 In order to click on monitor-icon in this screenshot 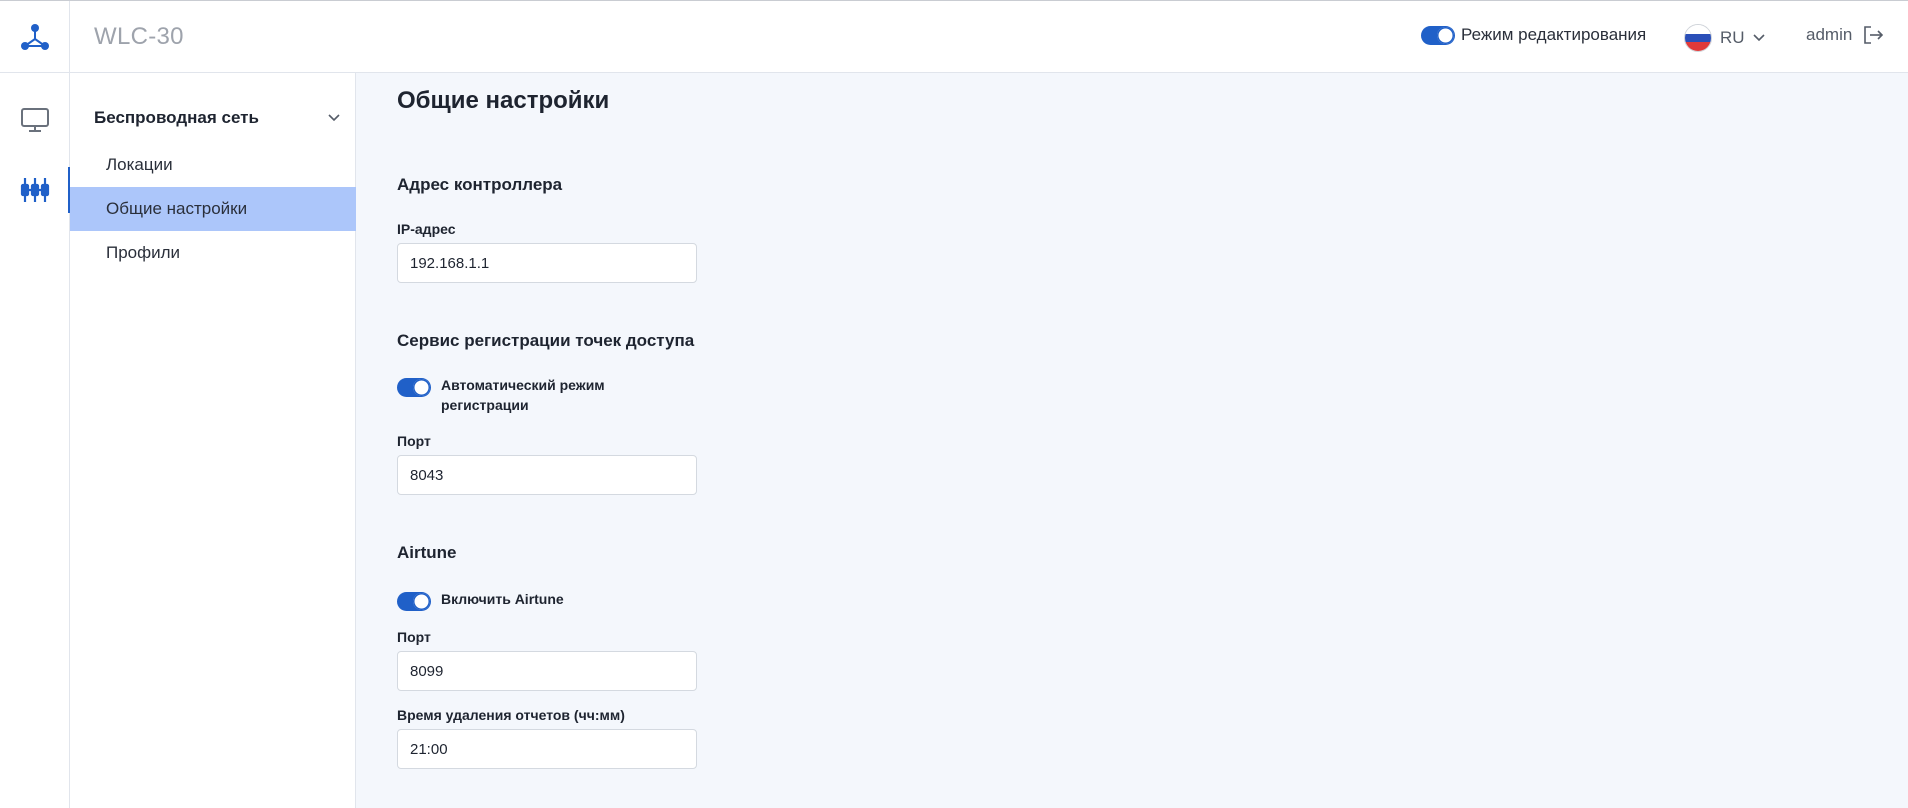, I will do `click(35, 120)`.